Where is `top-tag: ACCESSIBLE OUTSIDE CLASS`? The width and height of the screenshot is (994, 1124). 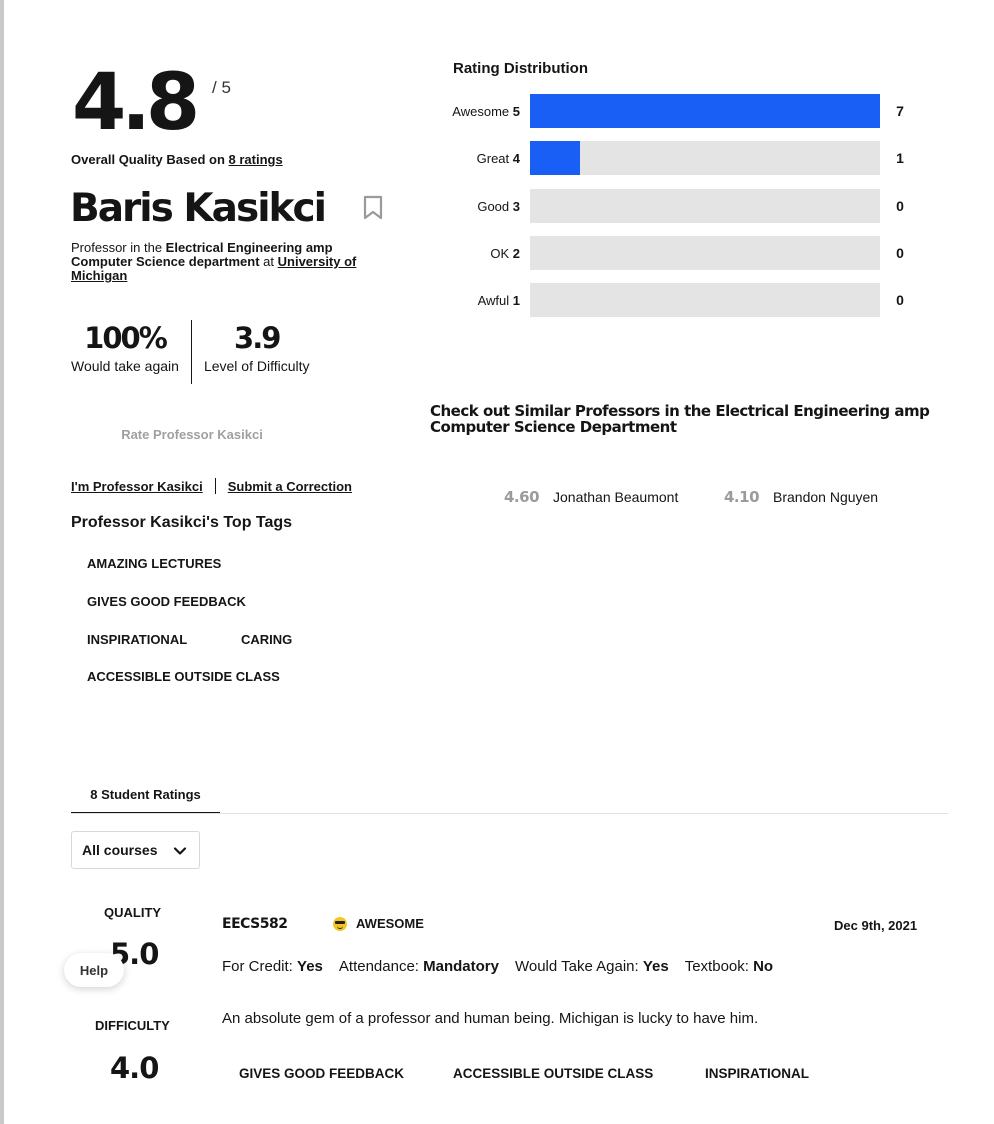 top-tag: ACCESSIBLE OUTSIDE CLASS is located at coordinates (183, 676).